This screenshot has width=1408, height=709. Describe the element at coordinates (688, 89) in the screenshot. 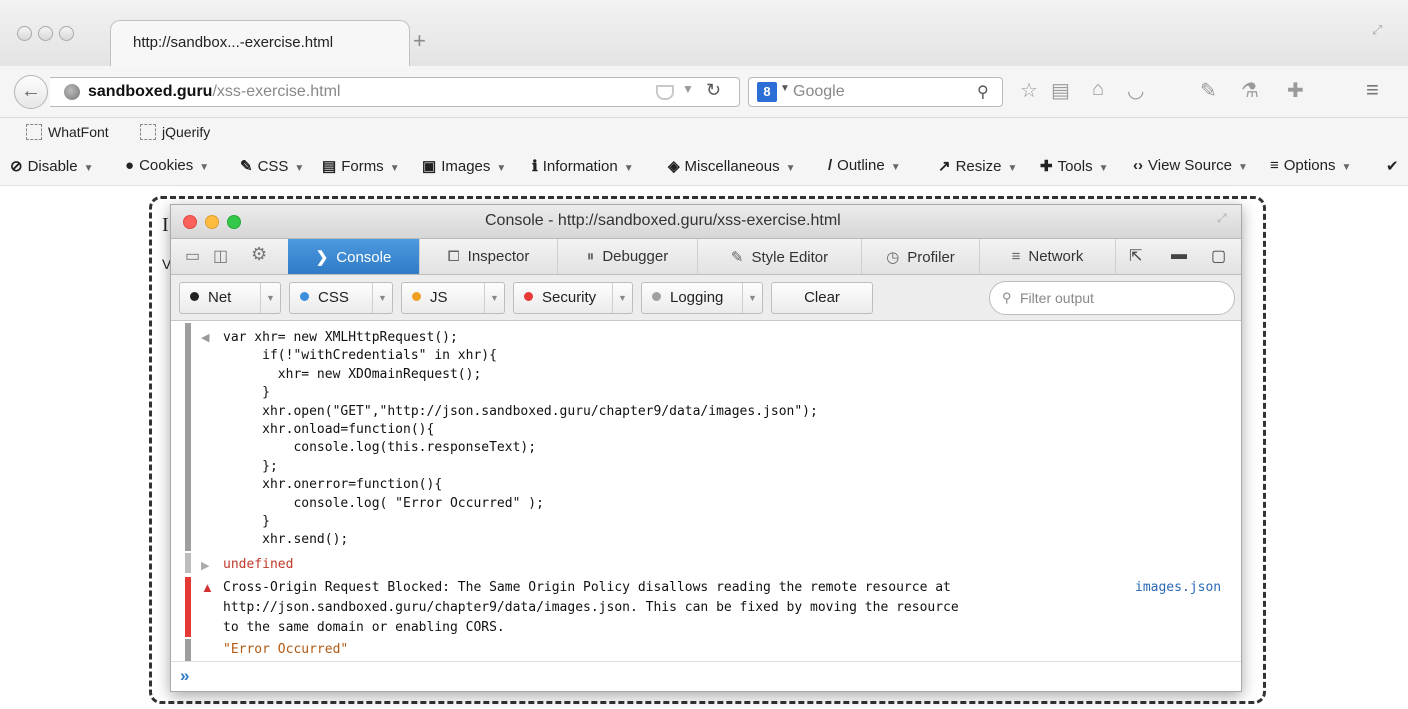

I see `url-dropdown-icon: ▼` at that location.